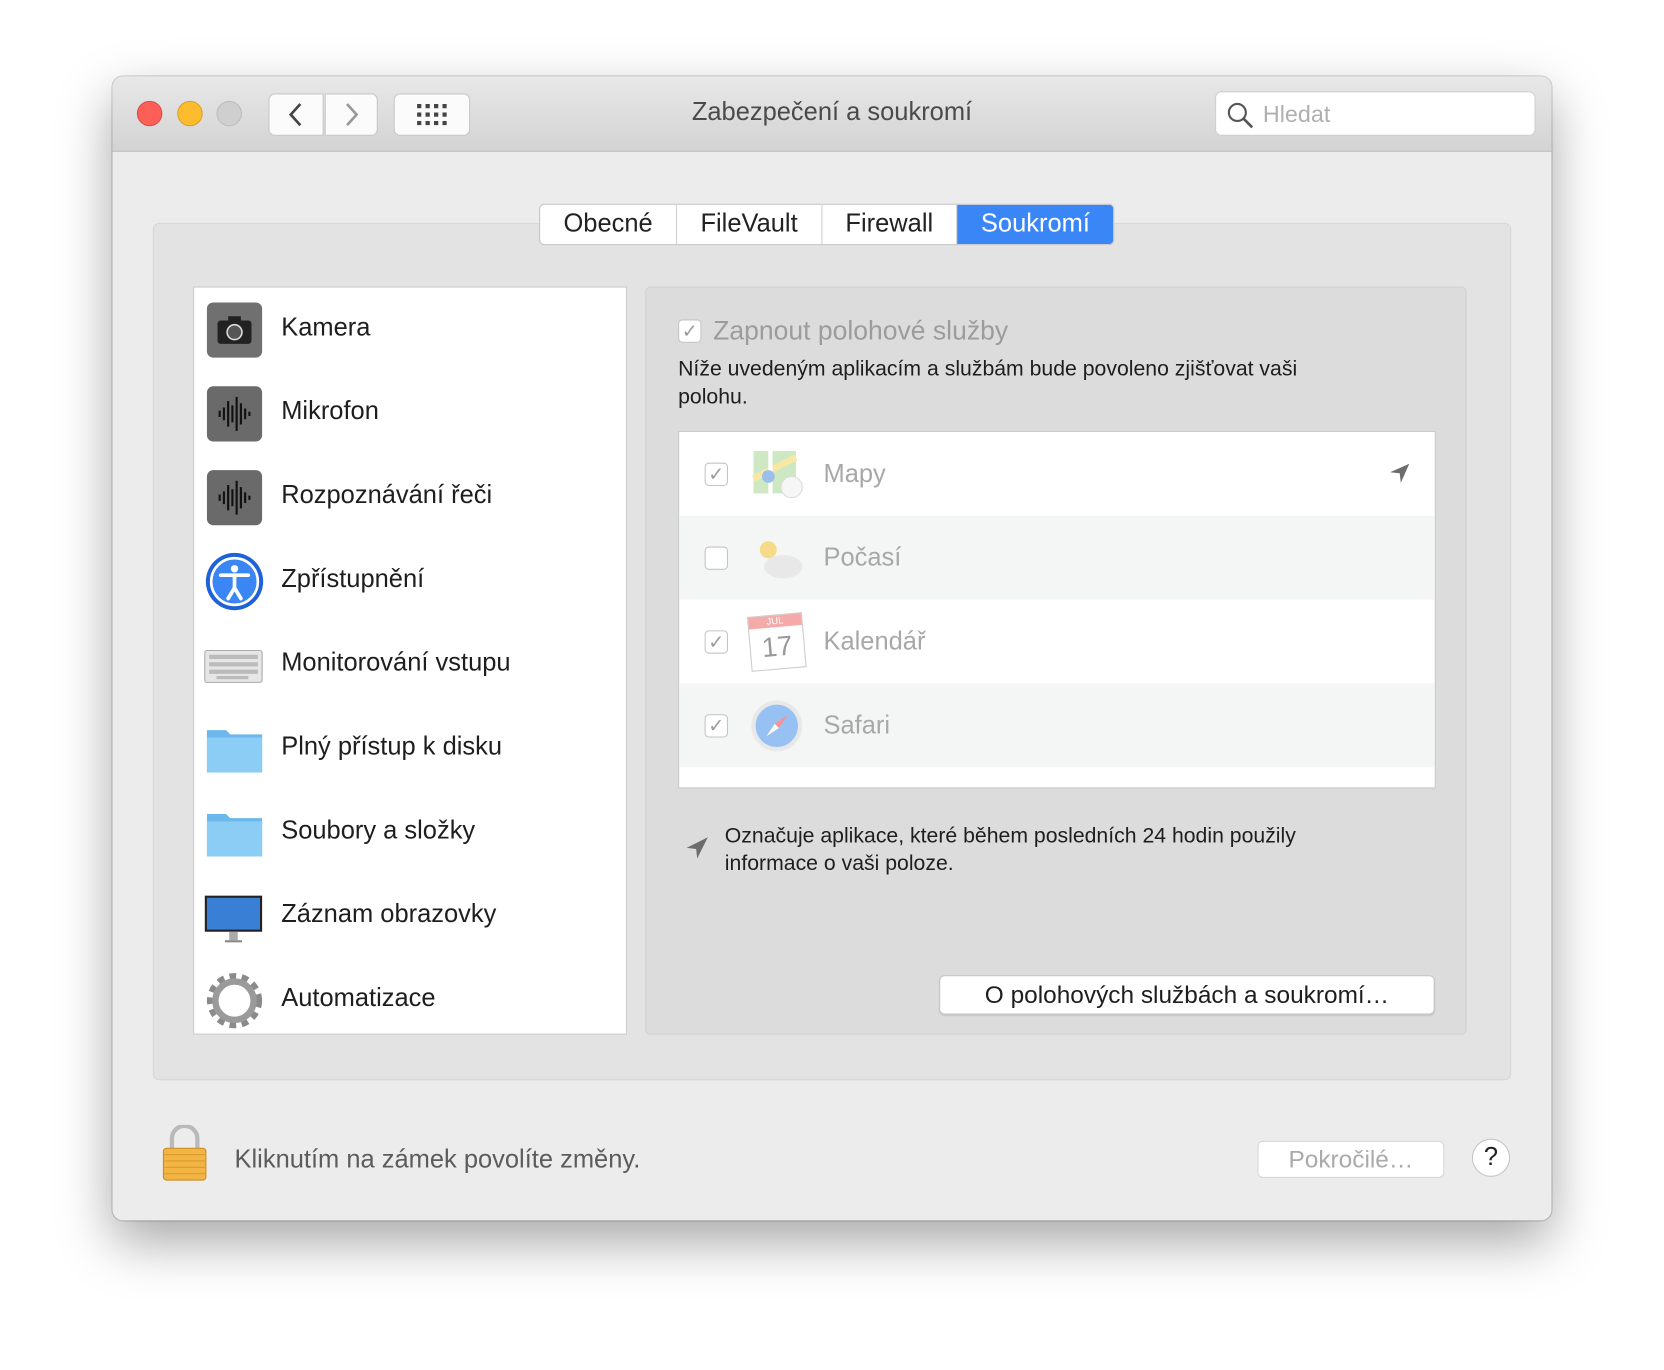 The image size is (1664, 1370). What do you see at coordinates (1035, 224) in the screenshot?
I see `tab-privacy: Soukromí` at bounding box center [1035, 224].